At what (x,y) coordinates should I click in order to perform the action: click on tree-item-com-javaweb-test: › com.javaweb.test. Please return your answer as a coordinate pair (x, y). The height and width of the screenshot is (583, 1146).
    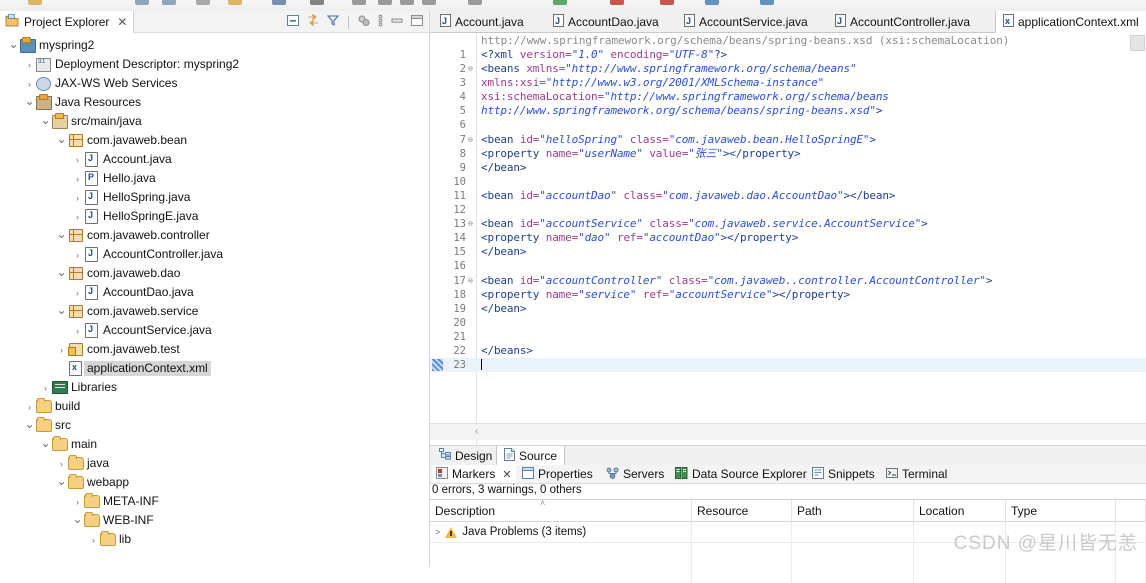
    Looking at the image, I should click on (214, 349).